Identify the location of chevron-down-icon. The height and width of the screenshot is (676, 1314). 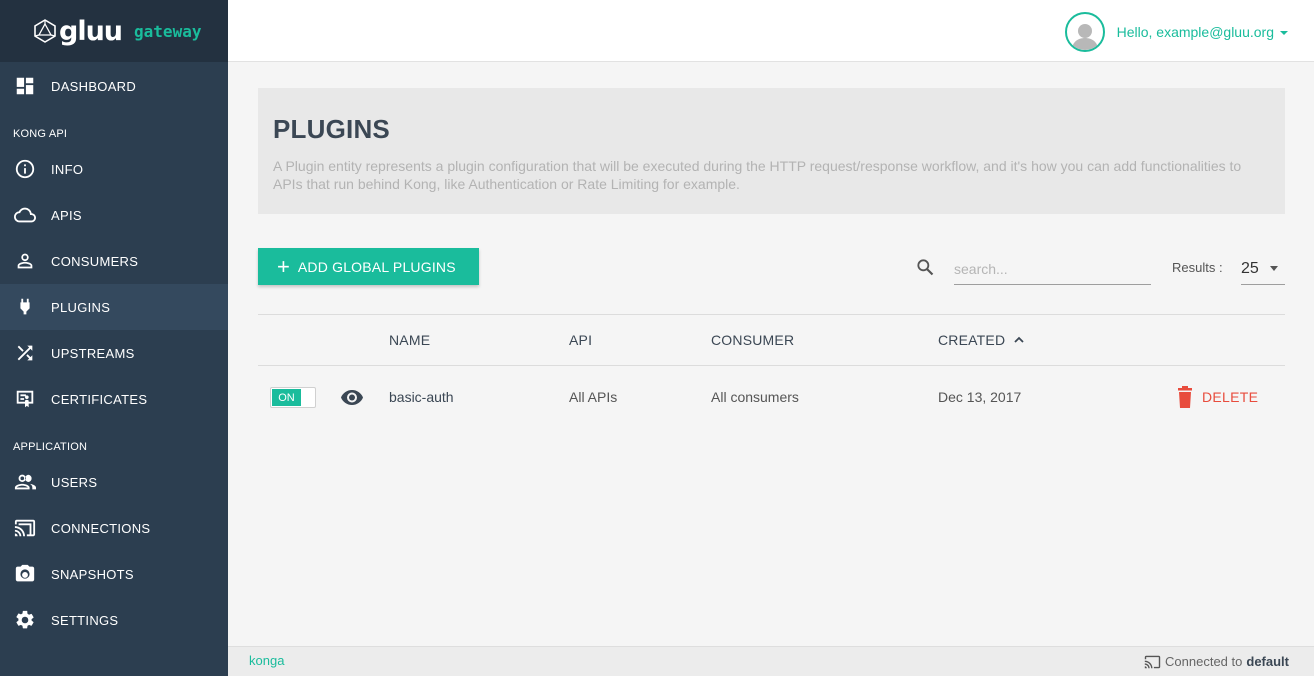
(1284, 33).